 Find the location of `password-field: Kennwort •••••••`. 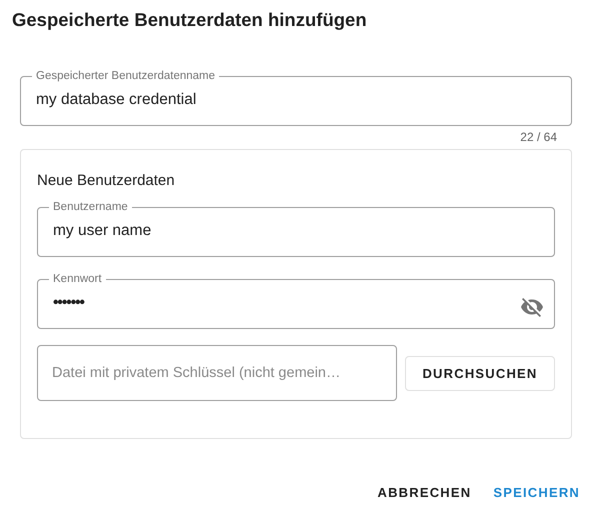

password-field: Kennwort ••••••• is located at coordinates (296, 301).